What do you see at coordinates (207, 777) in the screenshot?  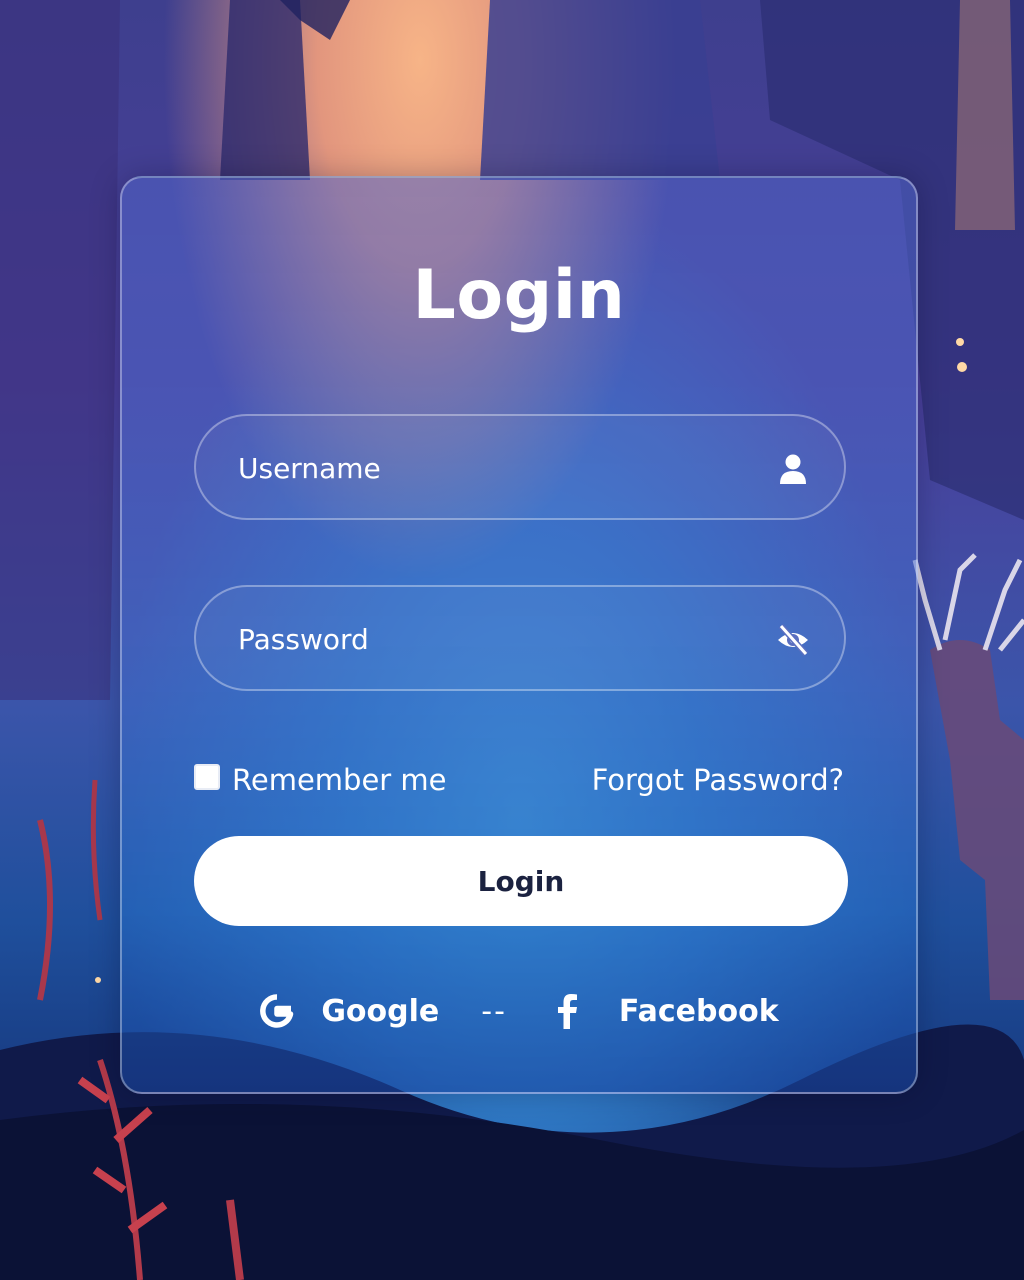 I see `remember-checkbox` at bounding box center [207, 777].